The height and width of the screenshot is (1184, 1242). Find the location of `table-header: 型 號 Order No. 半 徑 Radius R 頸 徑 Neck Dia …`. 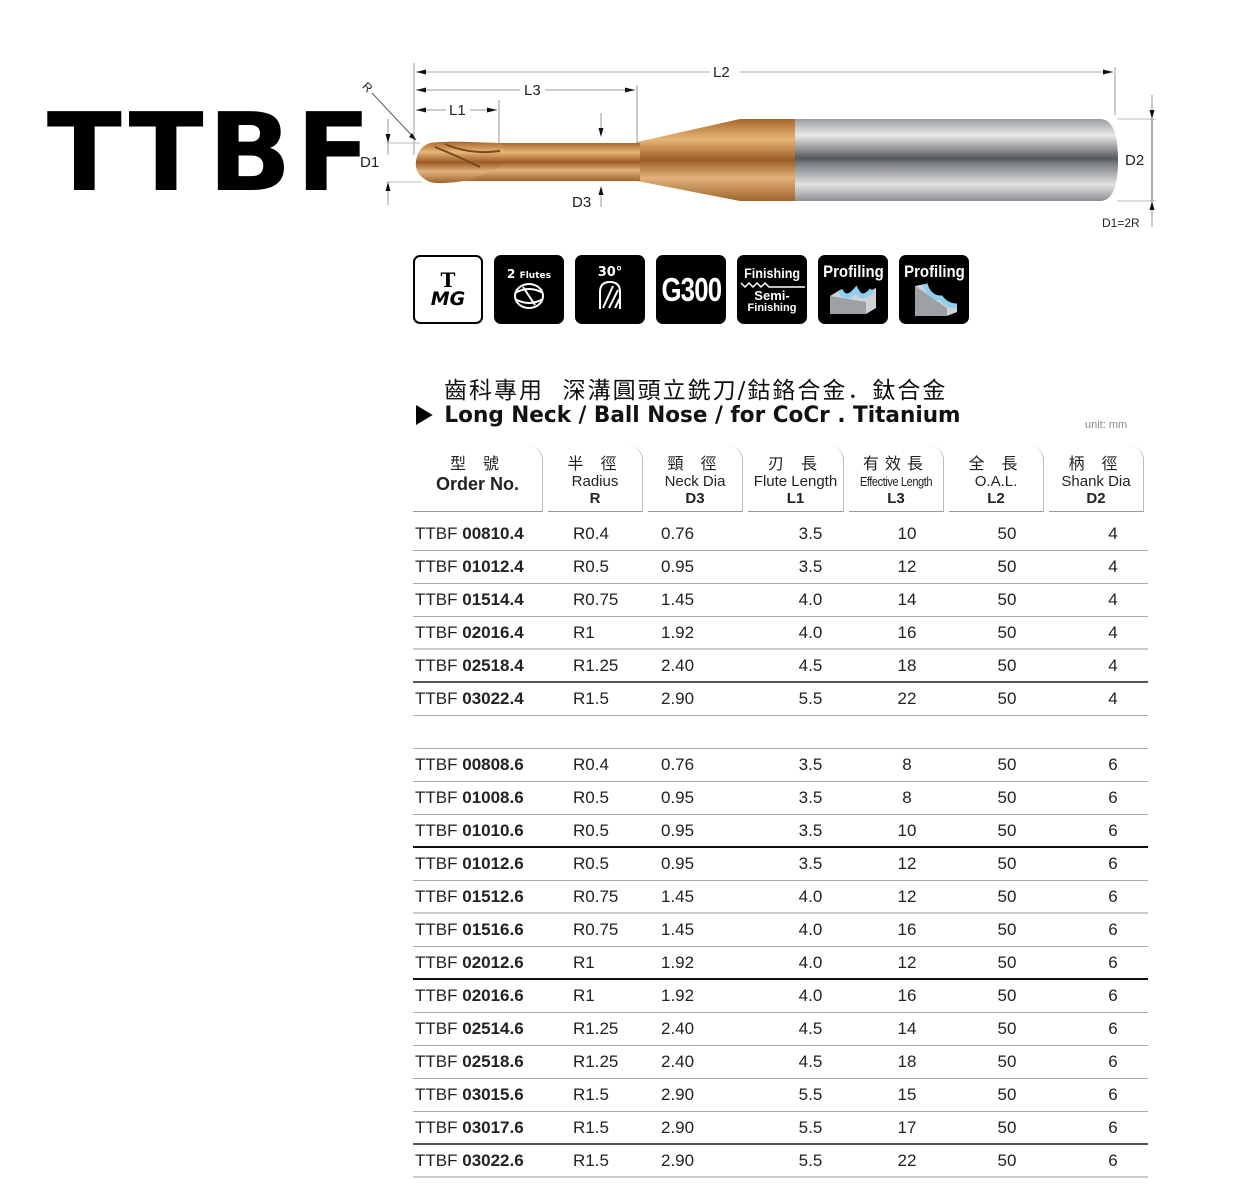

table-header: 型 號 Order No. 半 徑 Radius R 頸 徑 Neck Dia … is located at coordinates (780, 479).